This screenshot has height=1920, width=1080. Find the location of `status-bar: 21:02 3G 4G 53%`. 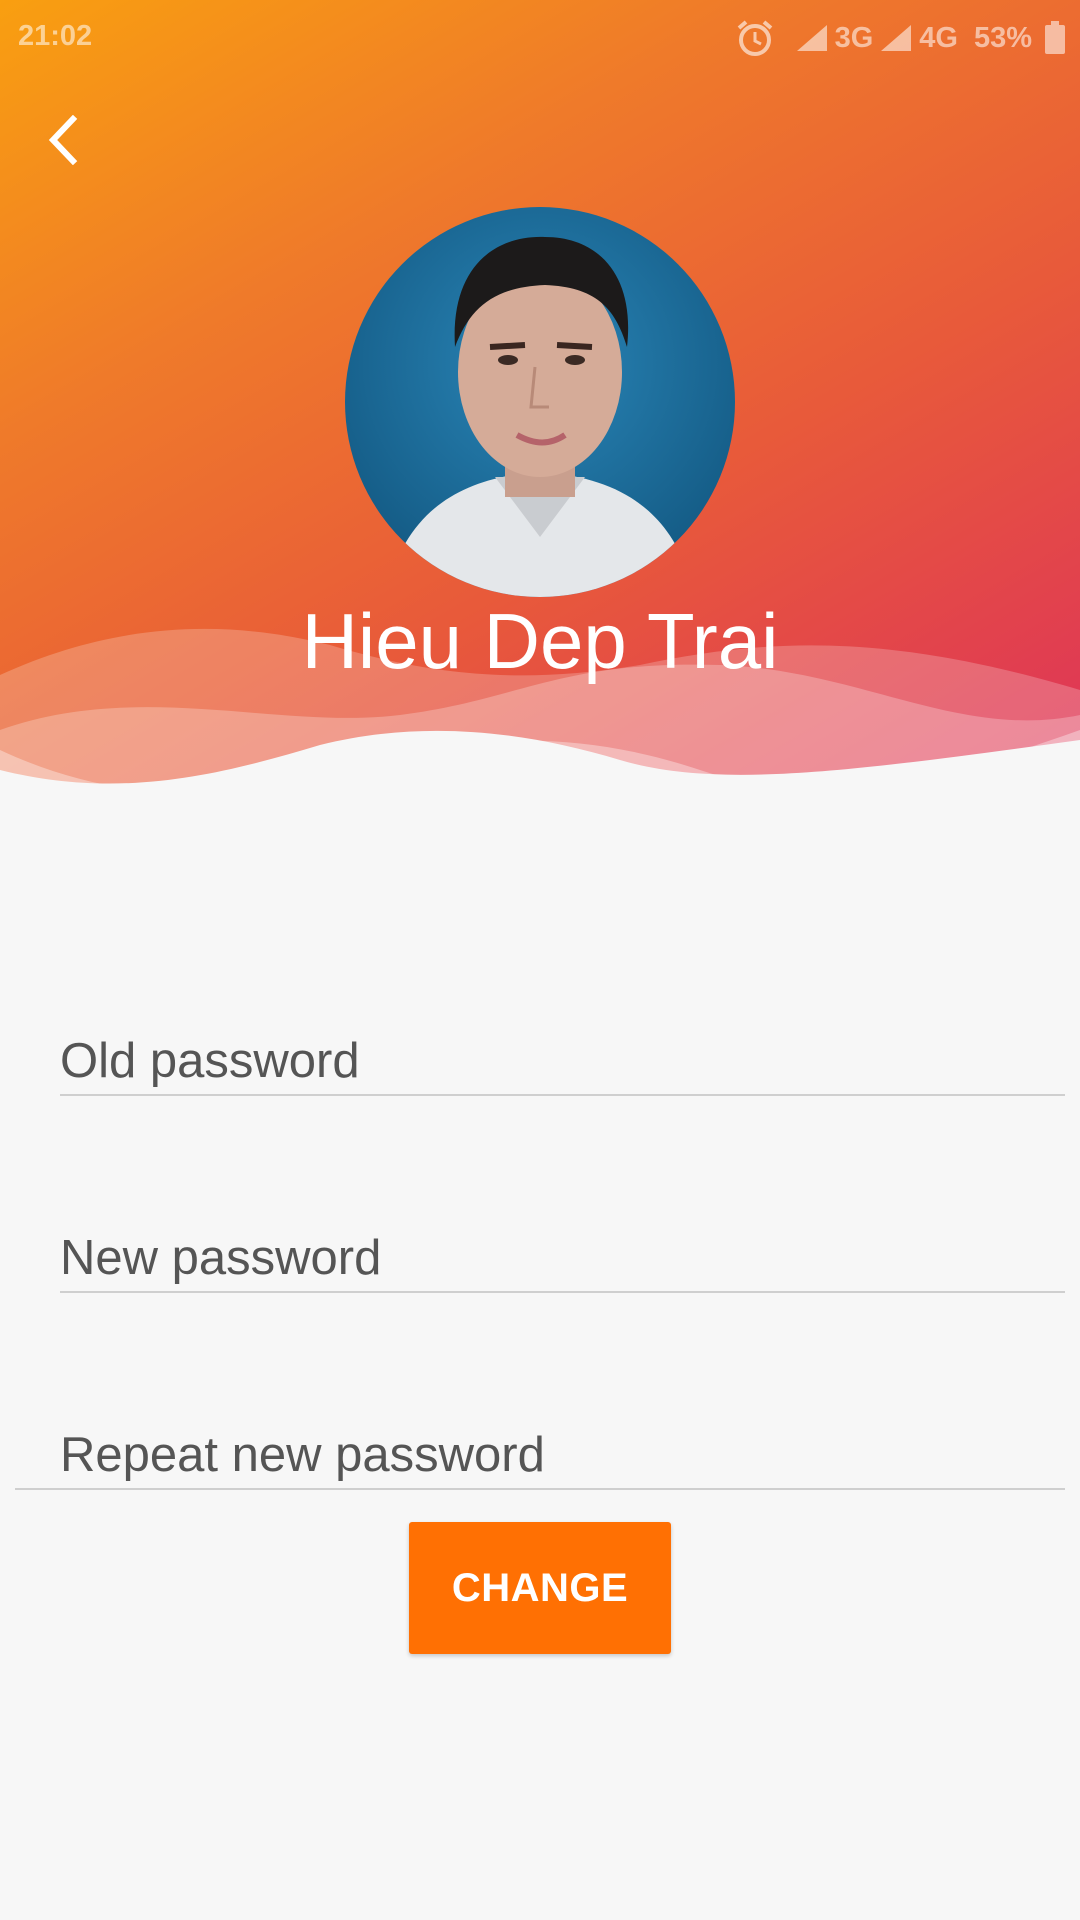

status-bar: 21:02 3G 4G 53% is located at coordinates (540, 37).